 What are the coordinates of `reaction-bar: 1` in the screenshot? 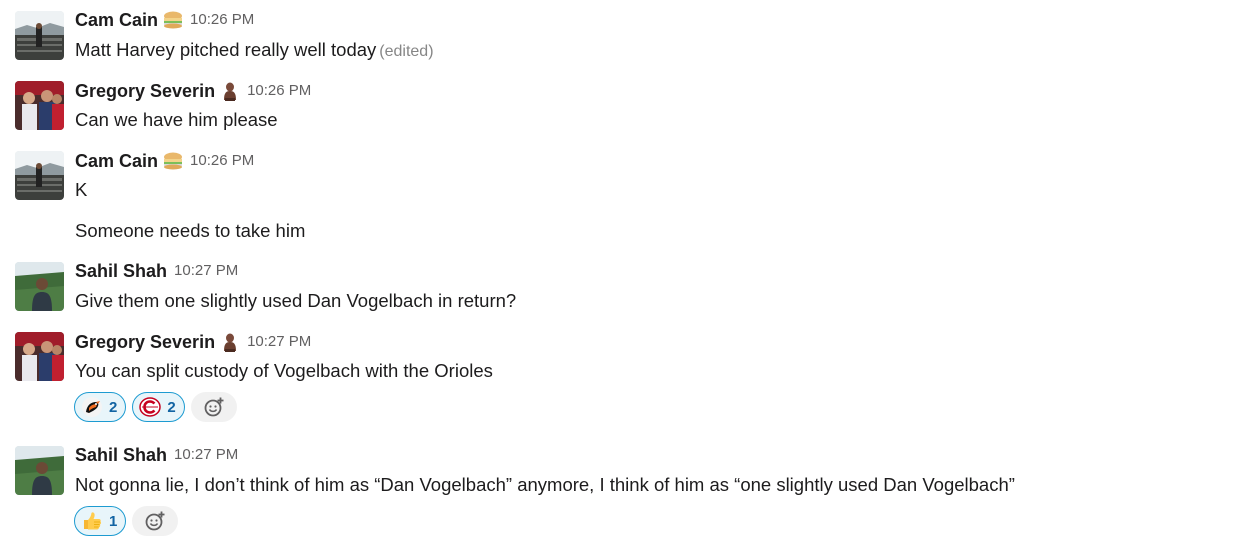 It's located at (126, 521).